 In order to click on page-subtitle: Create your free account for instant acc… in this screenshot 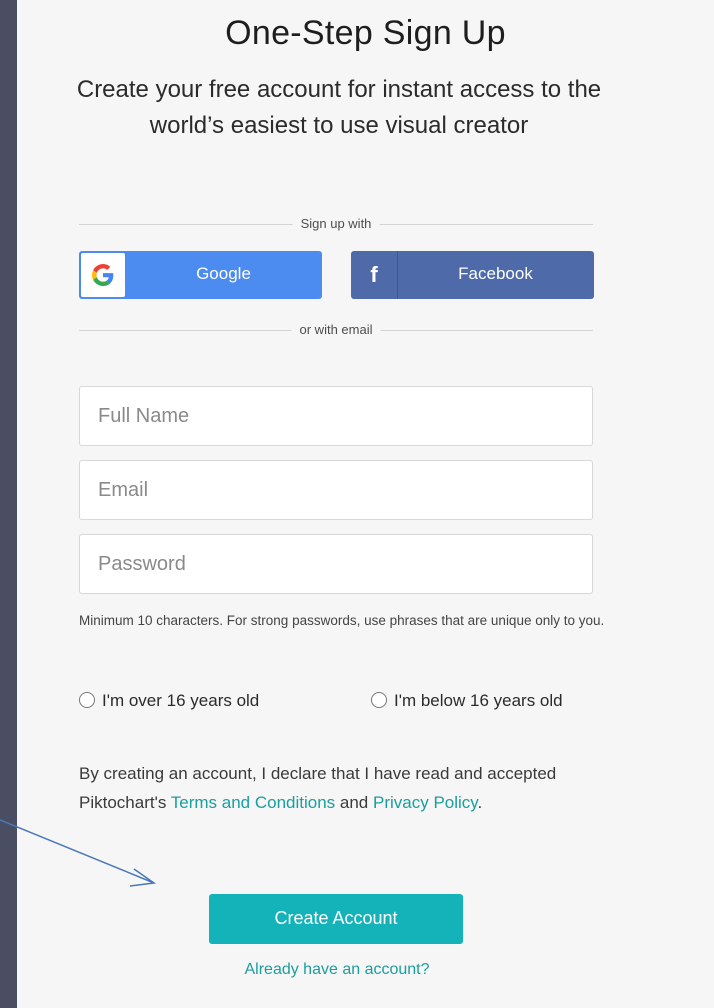, I will do `click(339, 107)`.